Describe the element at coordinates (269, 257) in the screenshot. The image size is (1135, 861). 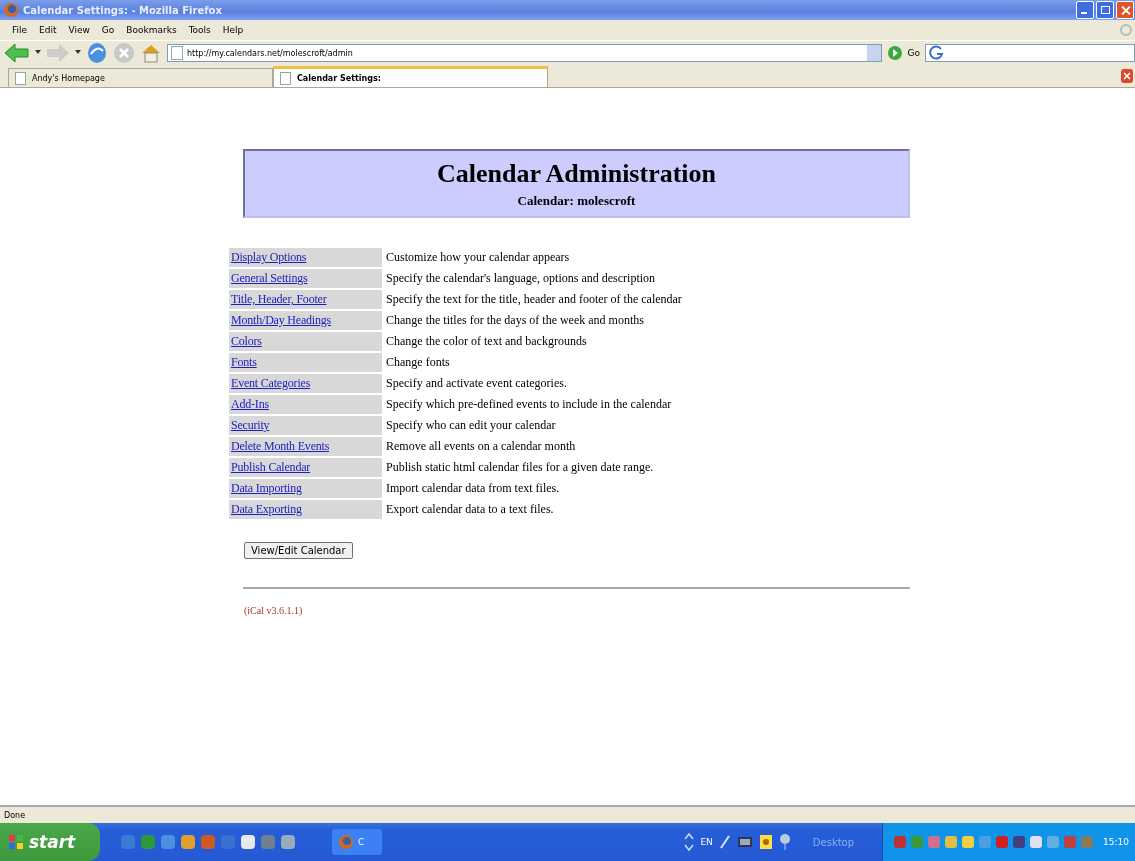
I see `option-link: Display Options` at that location.